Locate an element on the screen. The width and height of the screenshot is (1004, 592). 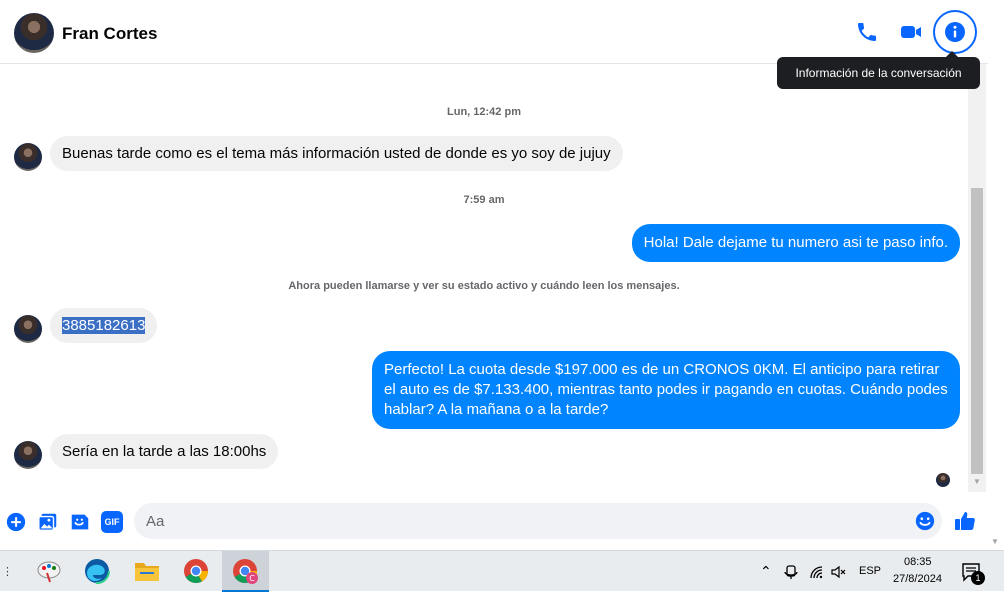
message-incoming: Sería en la tarde a las 18:00hs is located at coordinates (164, 451).